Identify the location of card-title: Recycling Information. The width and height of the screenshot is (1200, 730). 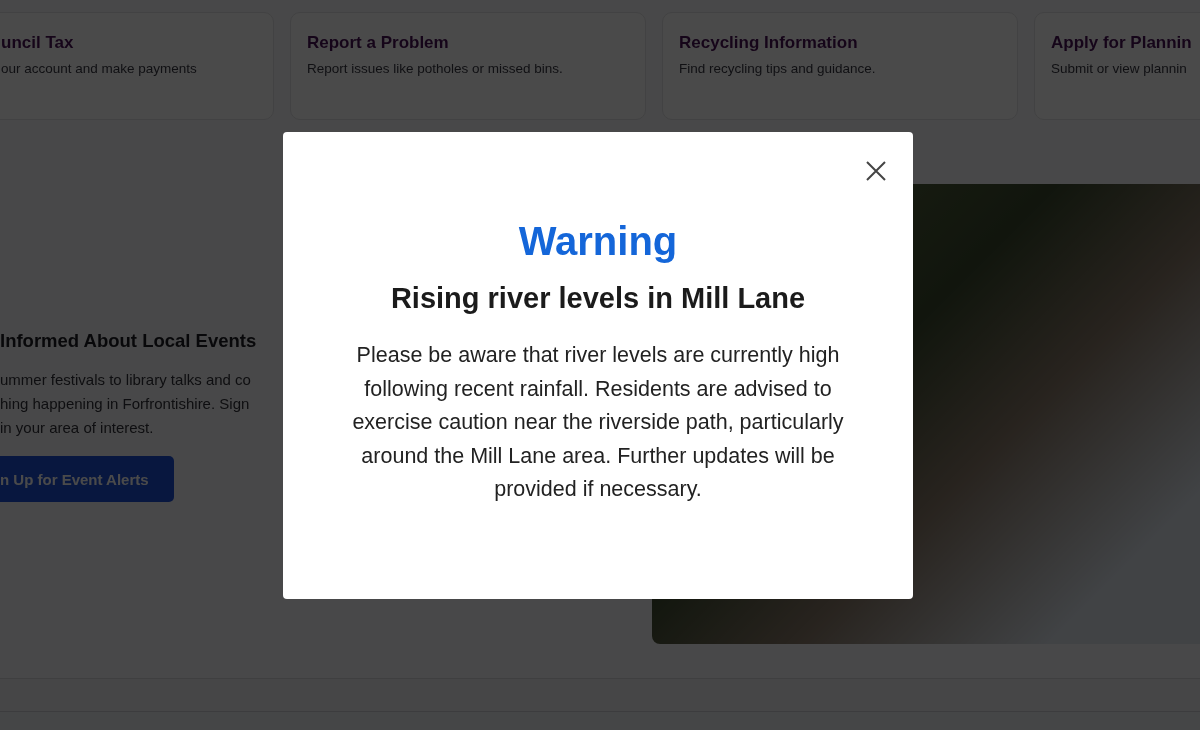
(769, 43).